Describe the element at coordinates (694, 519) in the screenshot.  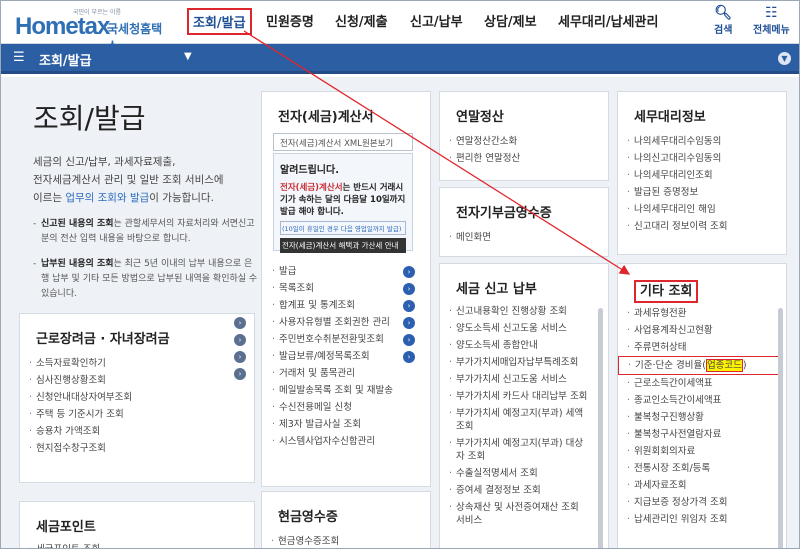
I see `list-item: 납세관리인 위임자 조회` at that location.